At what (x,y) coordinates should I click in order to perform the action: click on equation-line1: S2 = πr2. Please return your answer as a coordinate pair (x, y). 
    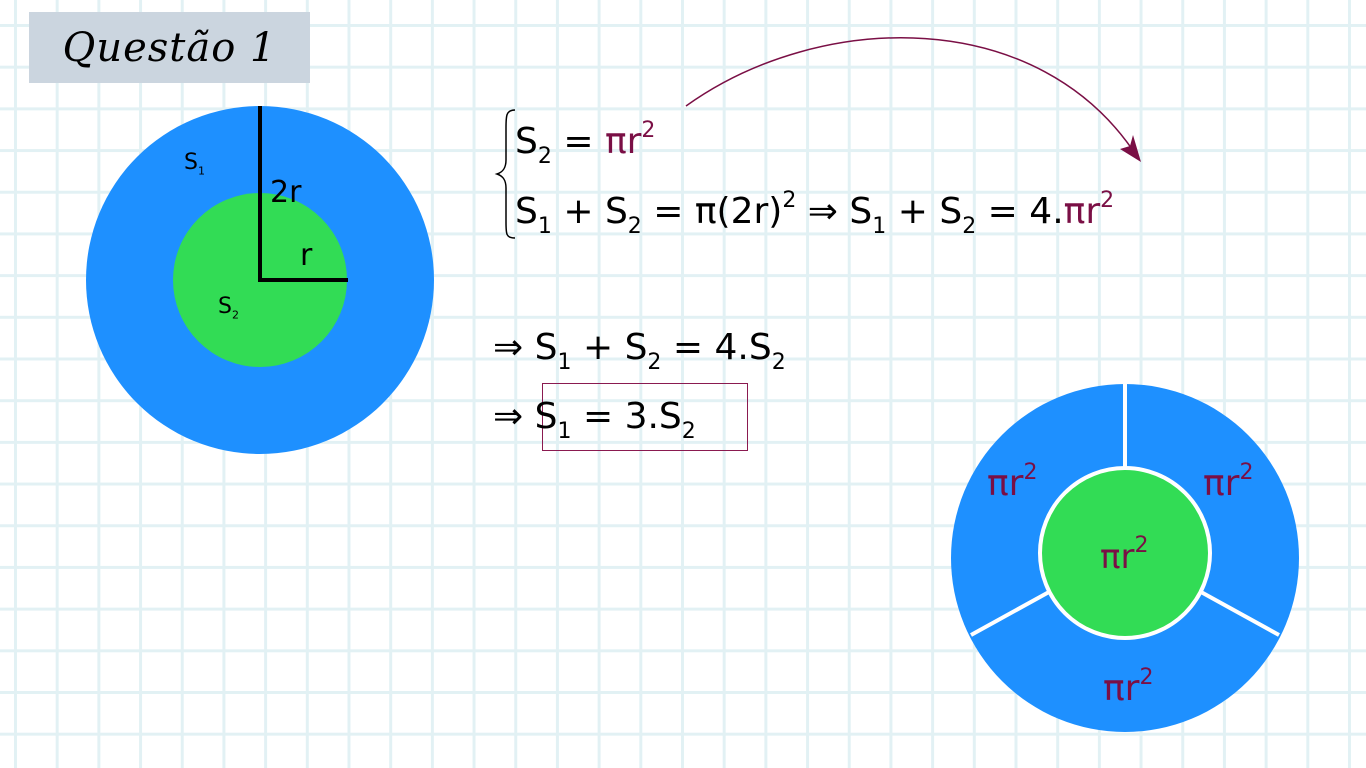
    Looking at the image, I should click on (585, 143).